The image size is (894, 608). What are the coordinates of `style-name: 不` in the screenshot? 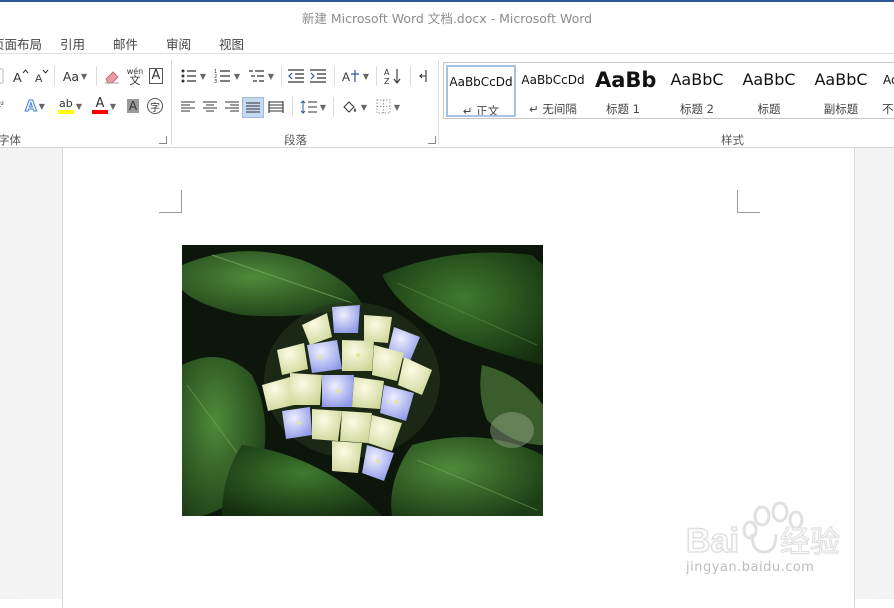 It's located at (888, 109).